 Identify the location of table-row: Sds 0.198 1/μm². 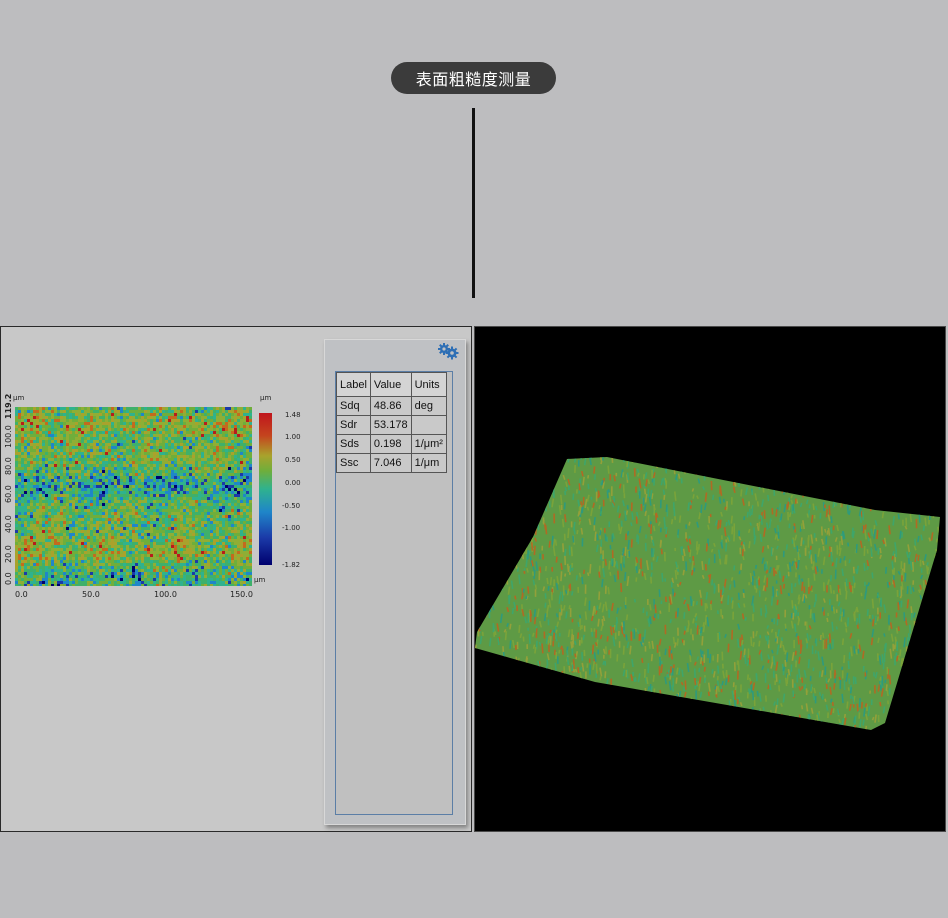
(391, 444).